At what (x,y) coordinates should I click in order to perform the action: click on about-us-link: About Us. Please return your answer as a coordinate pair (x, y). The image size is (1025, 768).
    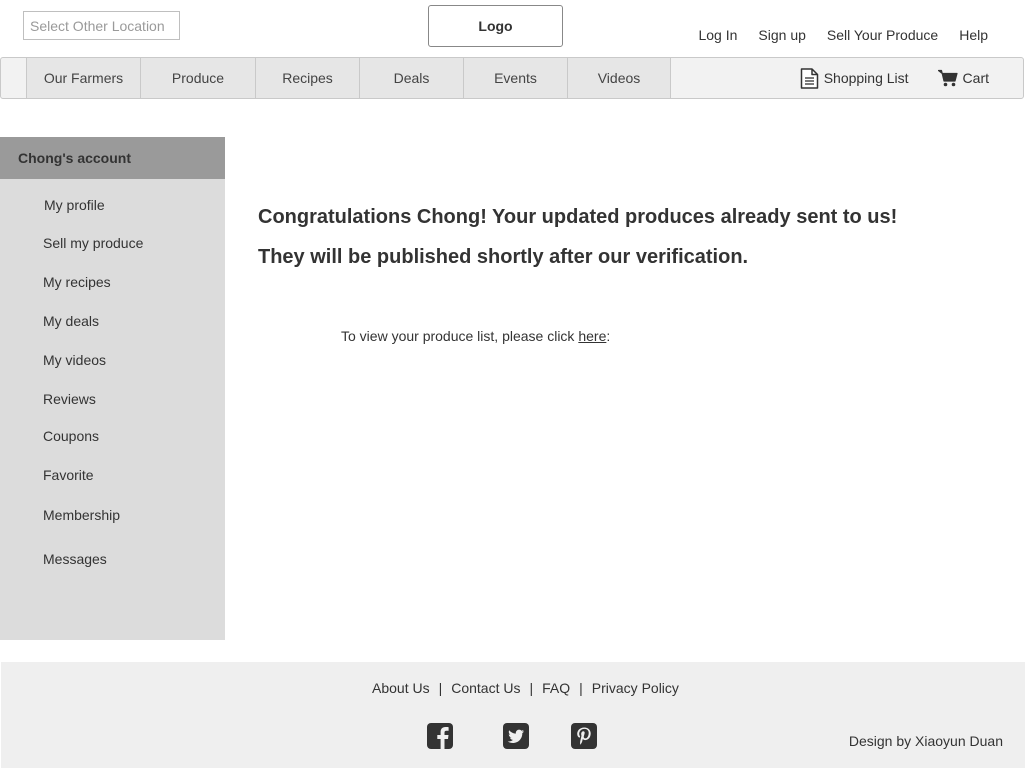
    Looking at the image, I should click on (401, 688).